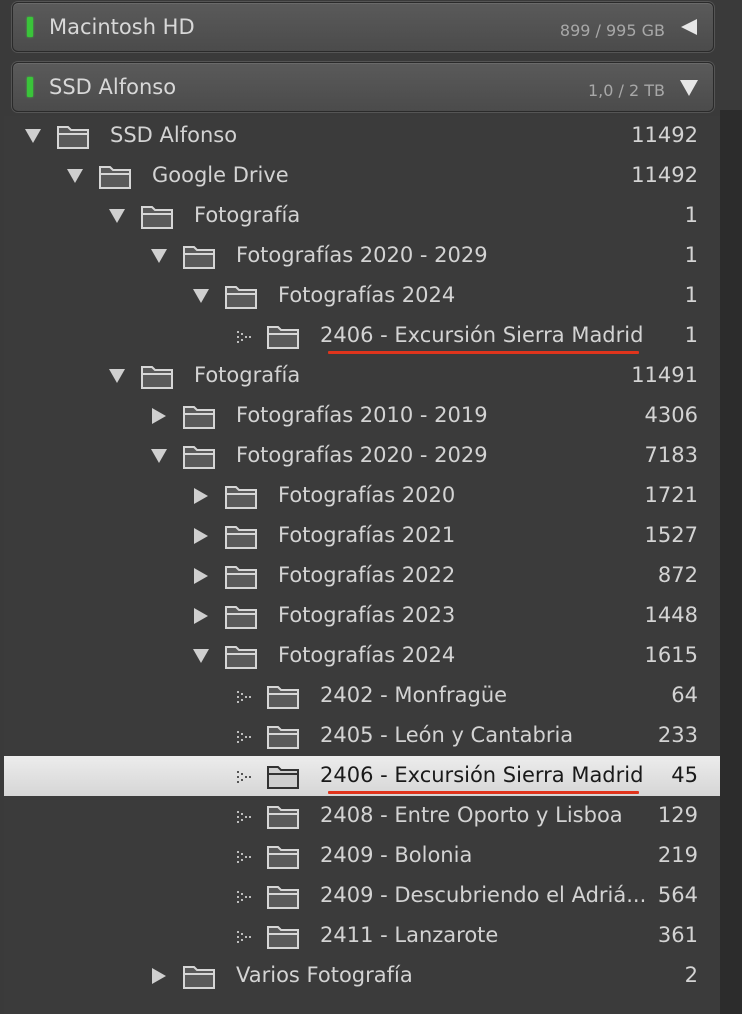  What do you see at coordinates (362, 696) in the screenshot?
I see `folder-row: 2402 - Monfragüe 64` at bounding box center [362, 696].